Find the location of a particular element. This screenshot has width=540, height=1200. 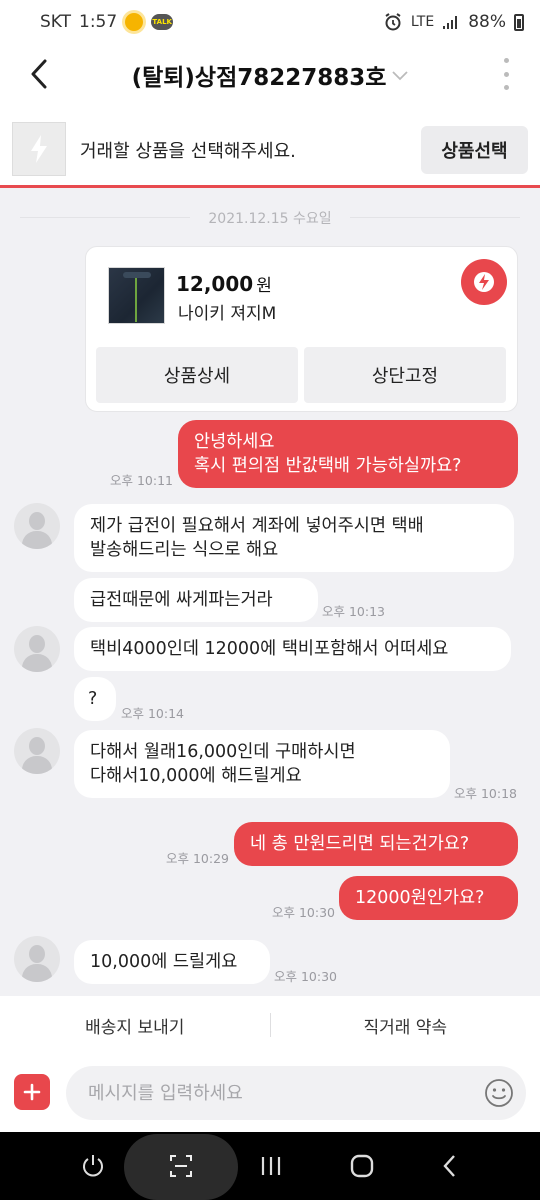

scan-button is located at coordinates (181, 1166).